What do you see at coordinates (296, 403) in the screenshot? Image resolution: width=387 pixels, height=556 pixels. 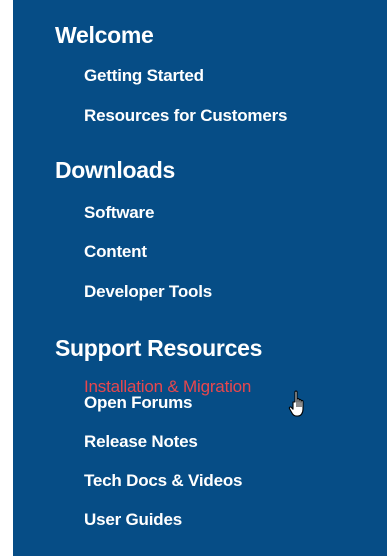 I see `hand-pointer-icon` at bounding box center [296, 403].